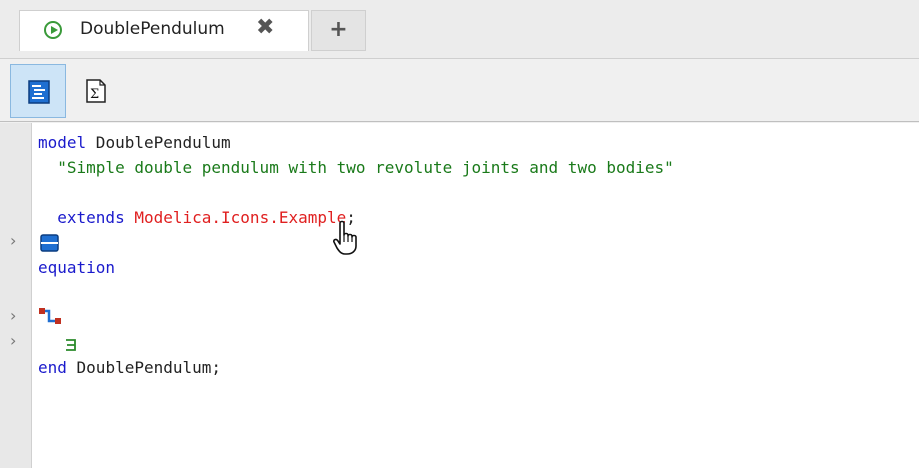  What do you see at coordinates (265, 27) in the screenshot?
I see `close-icon: ✖` at bounding box center [265, 27].